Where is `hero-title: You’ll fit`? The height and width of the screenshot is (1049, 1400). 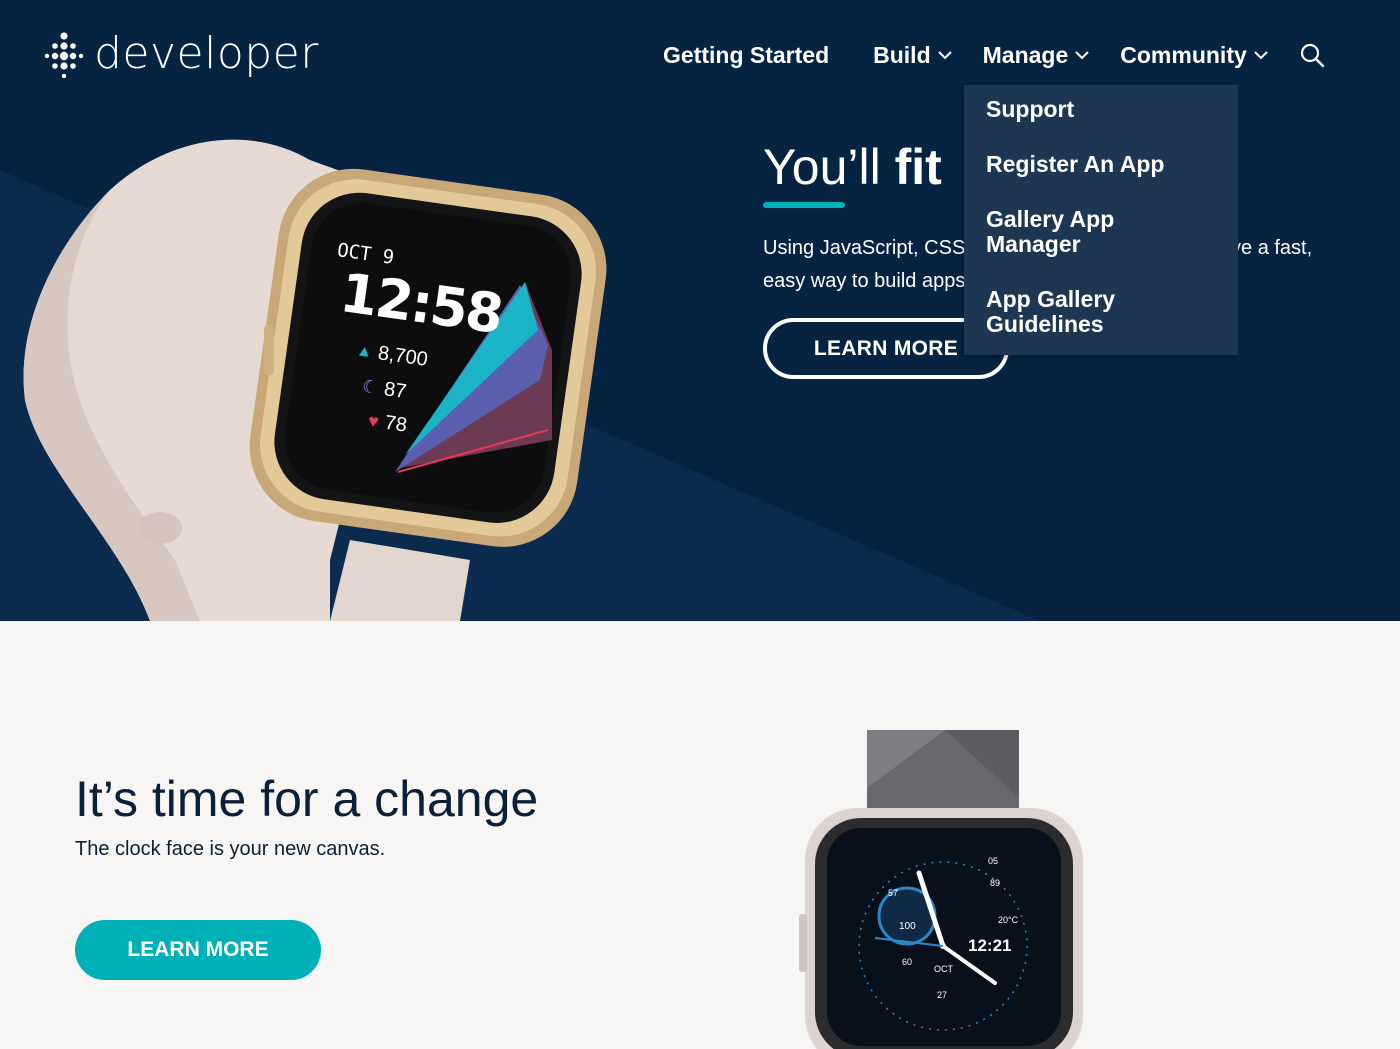 hero-title: You’ll fit is located at coordinates (852, 167).